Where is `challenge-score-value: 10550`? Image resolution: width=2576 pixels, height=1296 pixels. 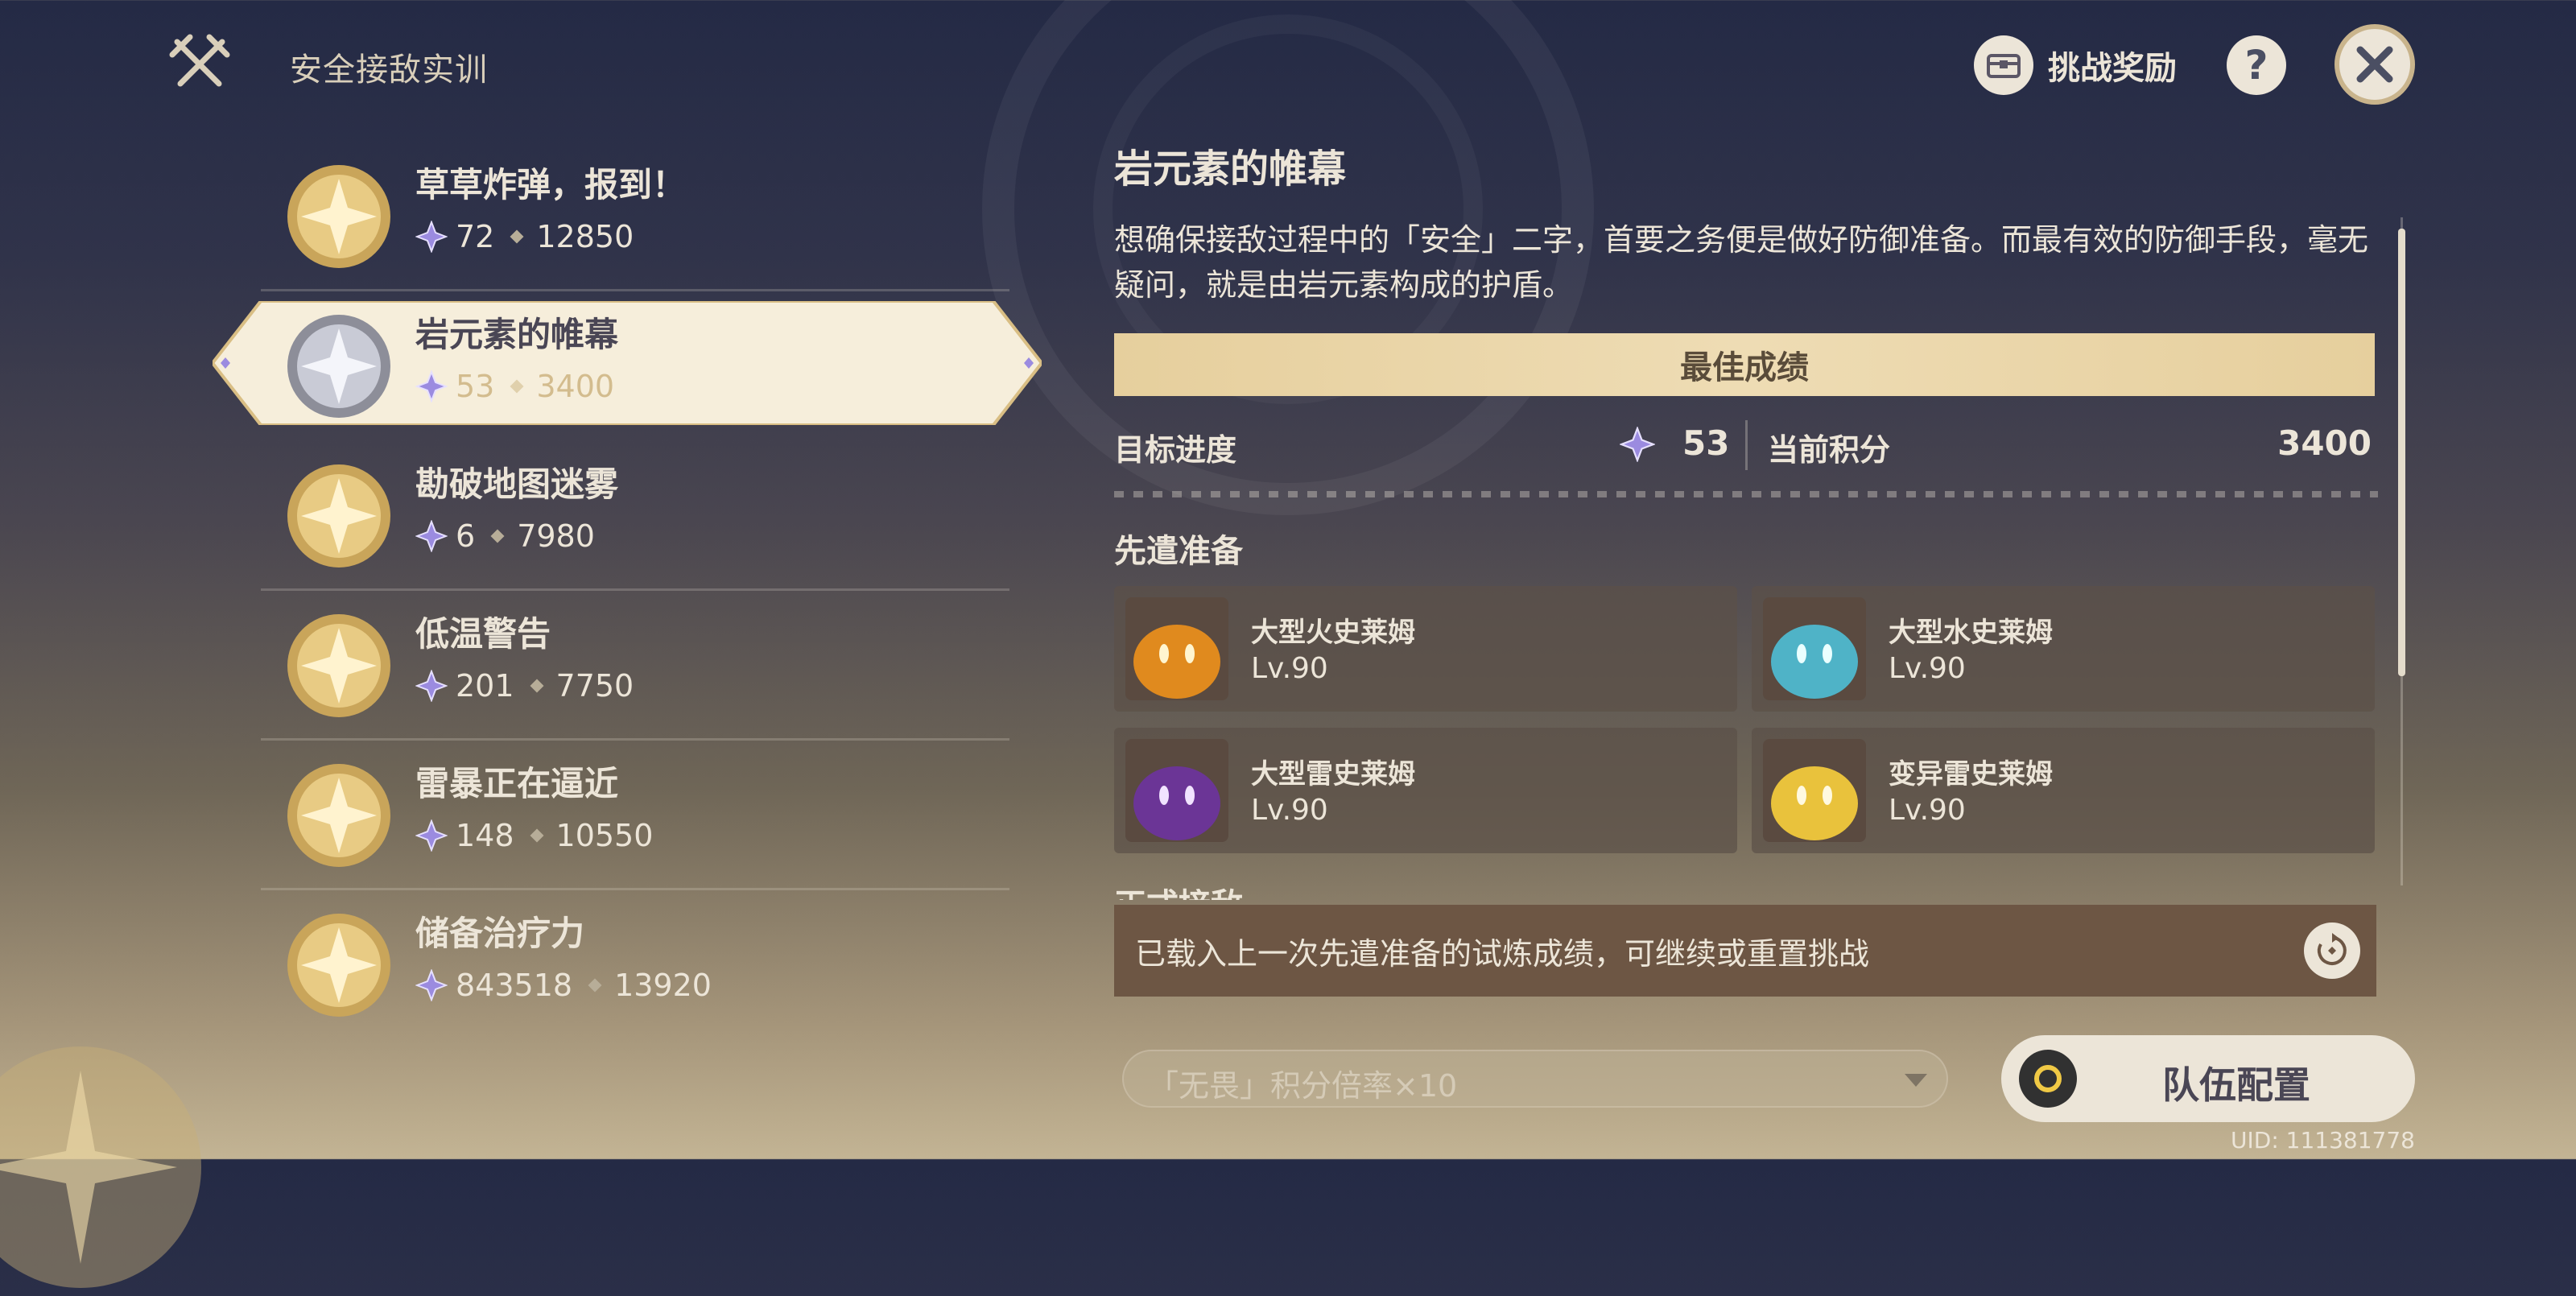 challenge-score-value: 10550 is located at coordinates (604, 836).